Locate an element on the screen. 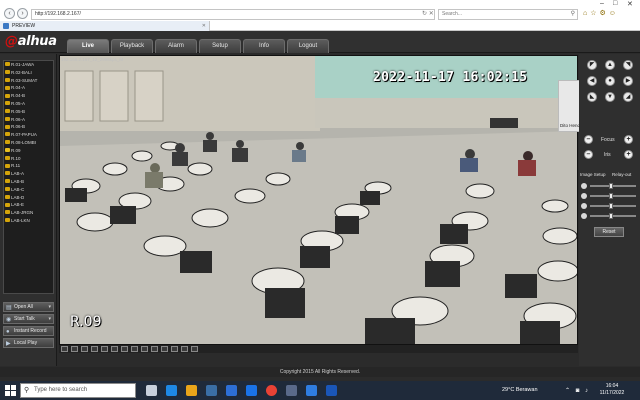 The height and width of the screenshot is (400, 640). camera-list-item: LAB-C is located at coordinates (28, 190).